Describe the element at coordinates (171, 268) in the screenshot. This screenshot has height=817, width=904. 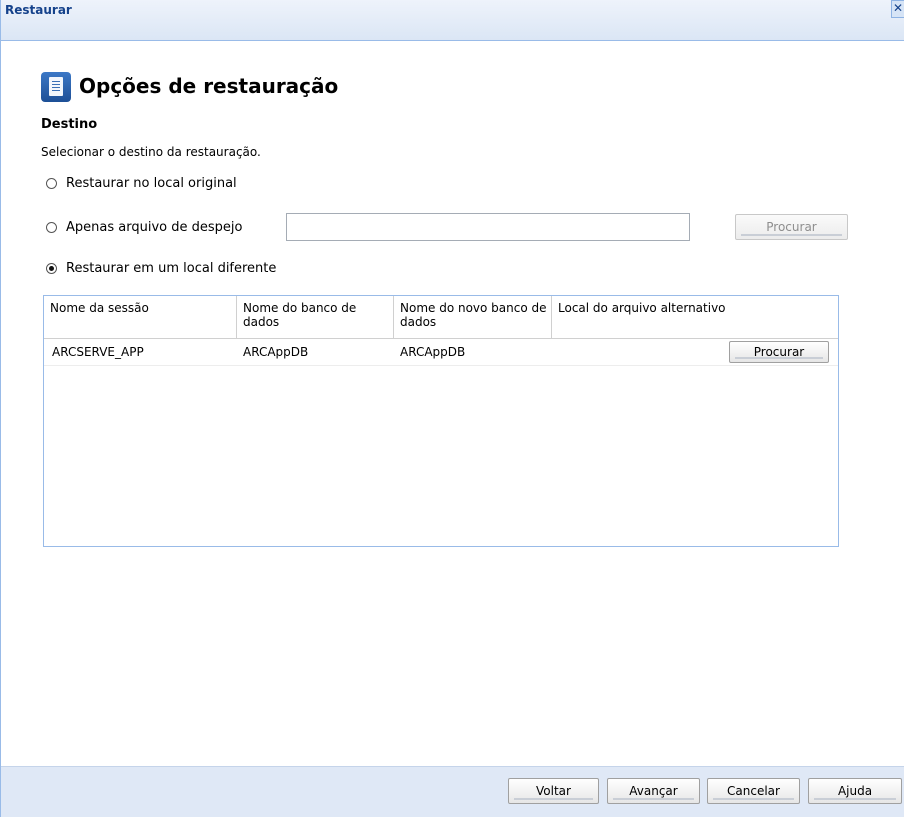
I see `radio-label: Restaurar em um local diferente` at that location.